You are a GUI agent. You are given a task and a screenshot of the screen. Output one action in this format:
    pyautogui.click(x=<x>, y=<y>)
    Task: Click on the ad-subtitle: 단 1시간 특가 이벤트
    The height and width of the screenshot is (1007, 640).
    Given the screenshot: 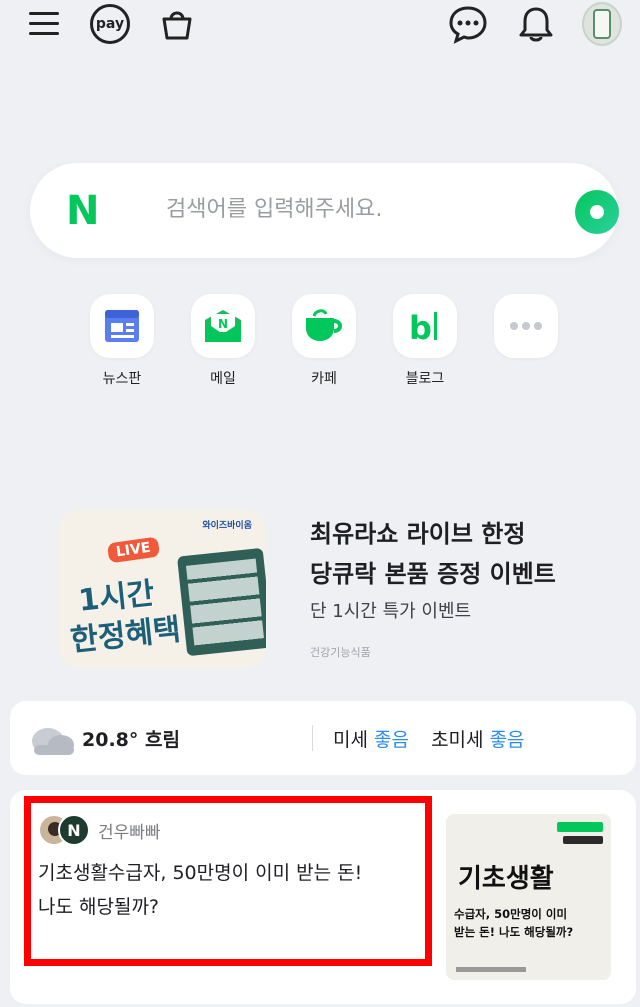 What is the action you would take?
    pyautogui.click(x=390, y=610)
    